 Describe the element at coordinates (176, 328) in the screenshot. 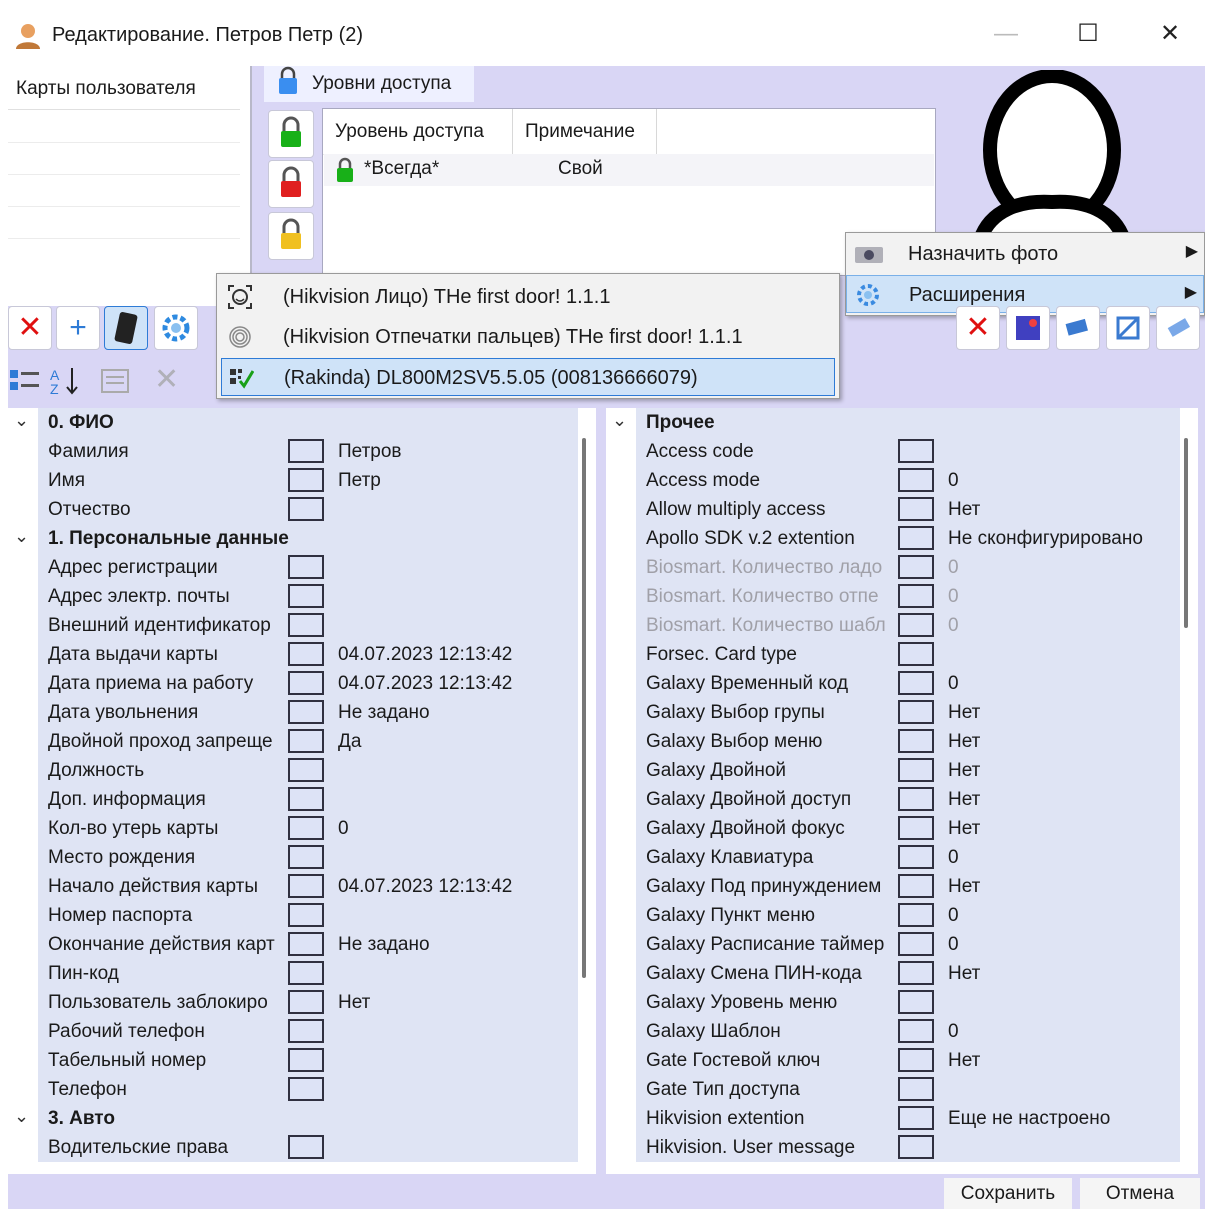

I see `card-settings-button` at that location.